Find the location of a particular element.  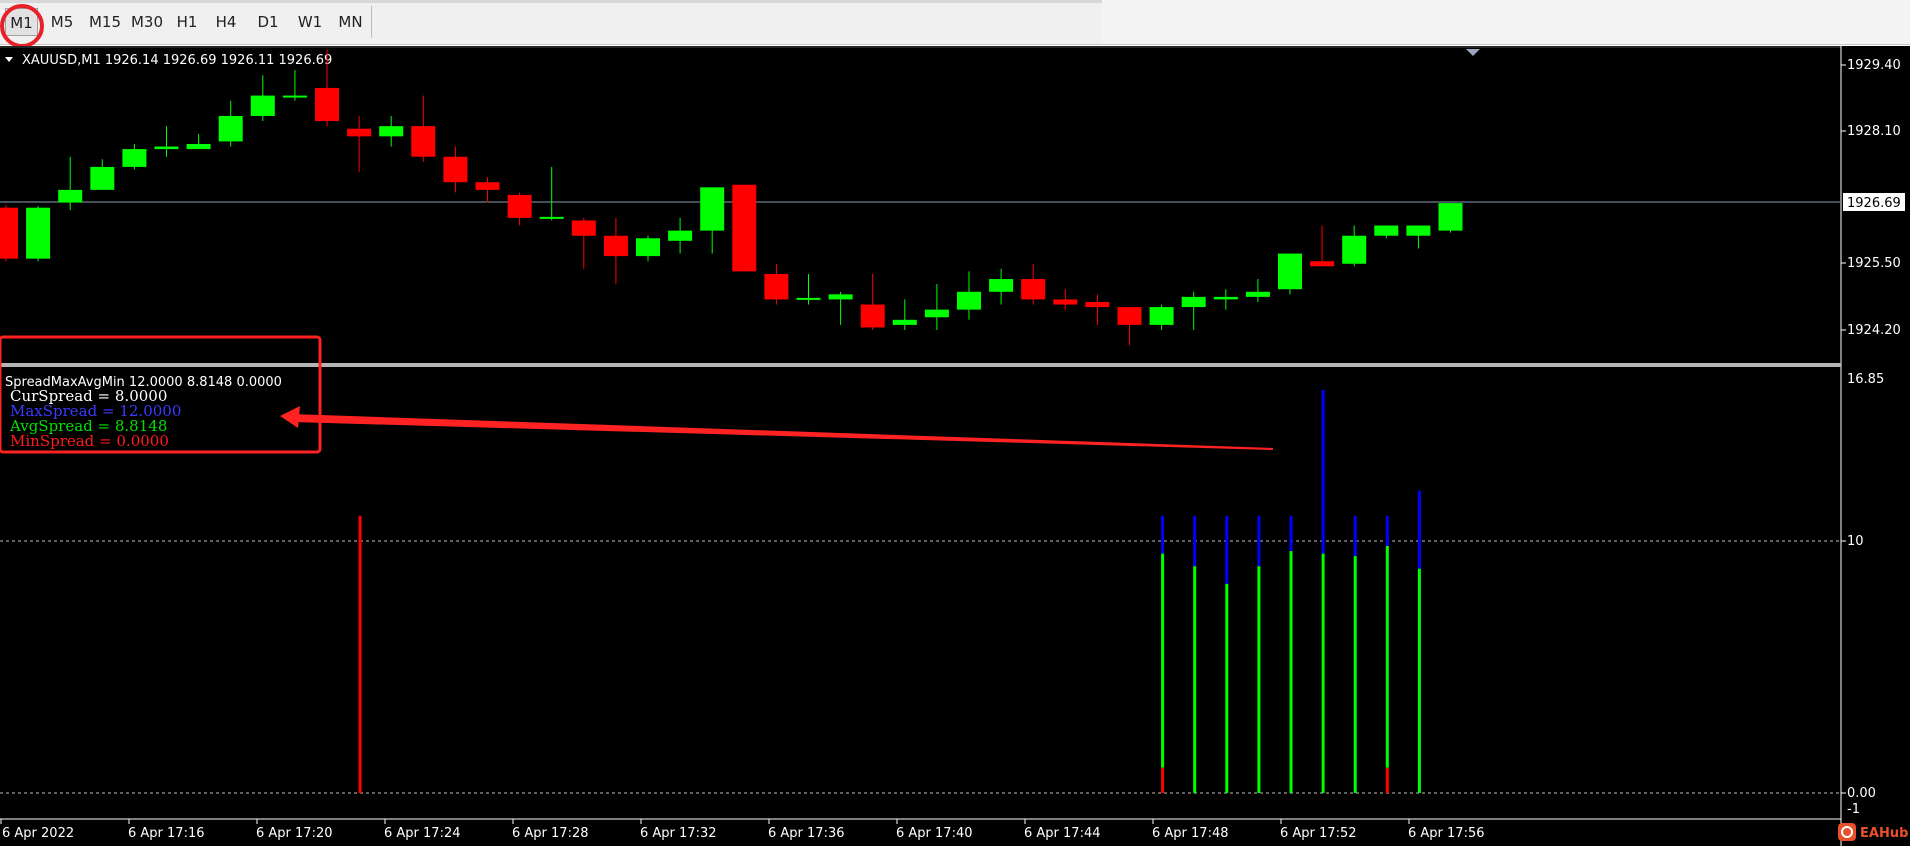

tf-m5-button: M5 is located at coordinates (62, 22).